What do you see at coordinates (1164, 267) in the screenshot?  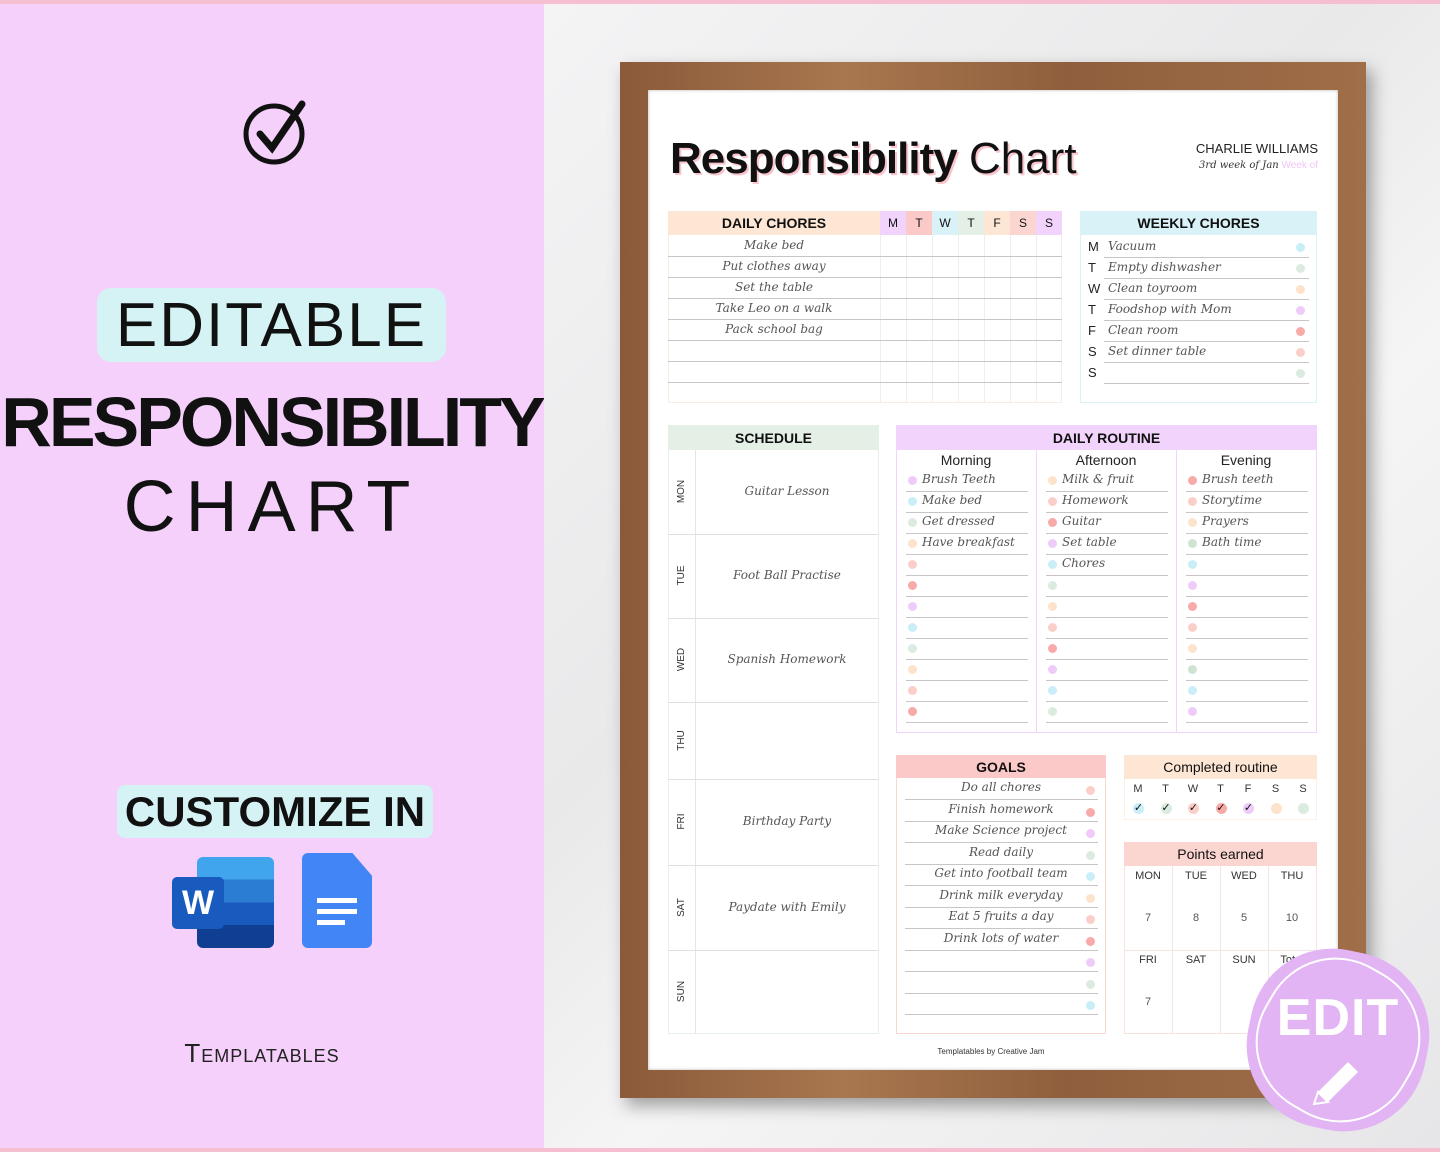 I see `weekly-chore-item: Empty dishwasher` at bounding box center [1164, 267].